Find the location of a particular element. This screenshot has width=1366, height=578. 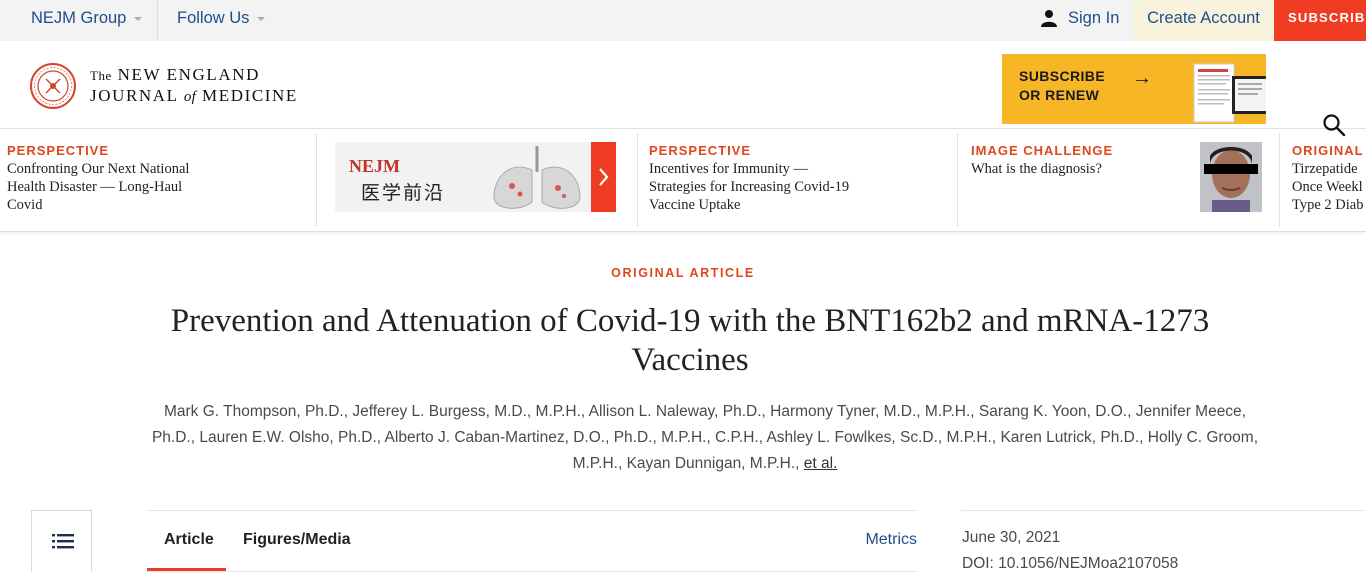

patient-photo is located at coordinates (1231, 177).